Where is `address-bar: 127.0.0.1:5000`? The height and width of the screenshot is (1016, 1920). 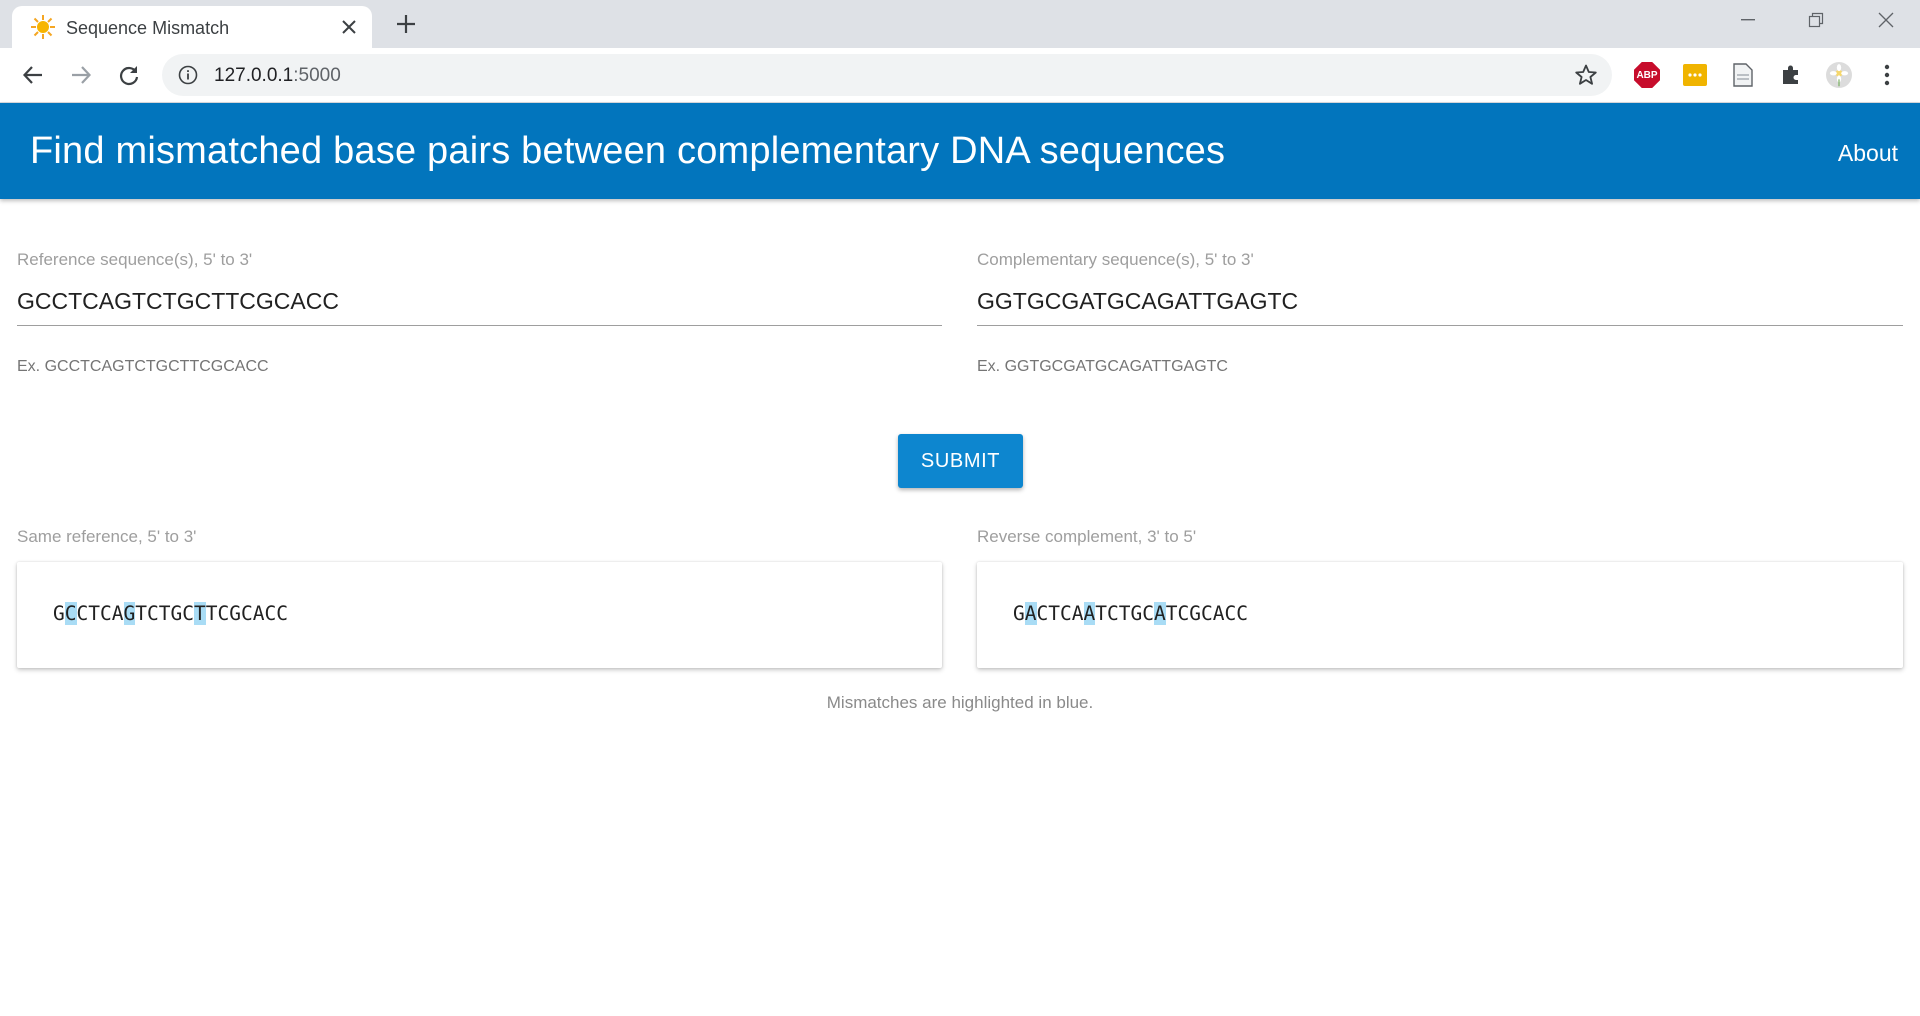 address-bar: 127.0.0.1:5000 is located at coordinates (887, 75).